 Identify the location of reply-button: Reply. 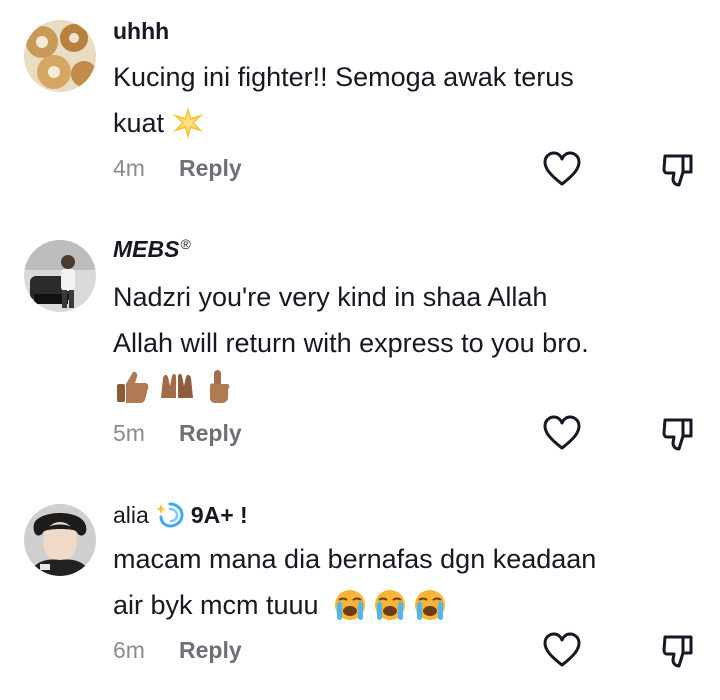
(210, 650).